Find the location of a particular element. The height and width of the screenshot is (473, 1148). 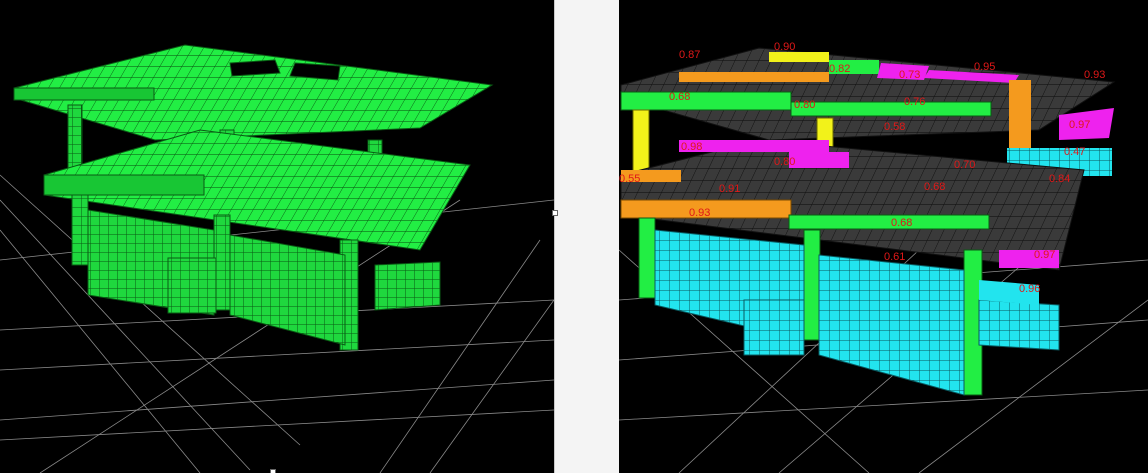

view-separator is located at coordinates (586, 236).